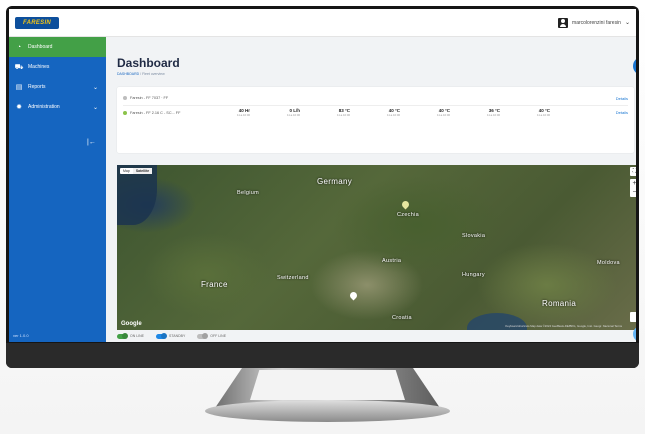 The image size is (645, 434). Describe the element at coordinates (559, 303) in the screenshot. I see `map-label: Romania` at that location.